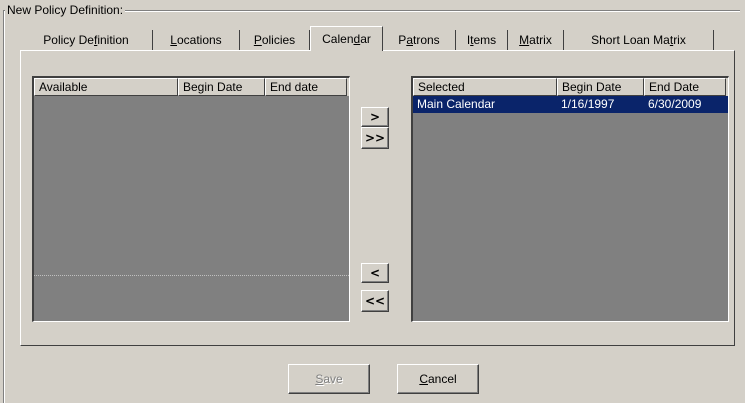 This screenshot has width=745, height=403. What do you see at coordinates (423, 379) in the screenshot?
I see `cancel-accelerator: C` at bounding box center [423, 379].